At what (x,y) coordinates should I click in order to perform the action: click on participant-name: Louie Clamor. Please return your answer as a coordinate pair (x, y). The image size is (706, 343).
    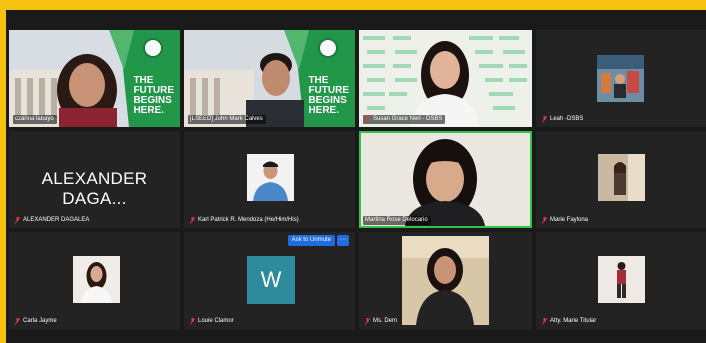
    Looking at the image, I should click on (212, 321).